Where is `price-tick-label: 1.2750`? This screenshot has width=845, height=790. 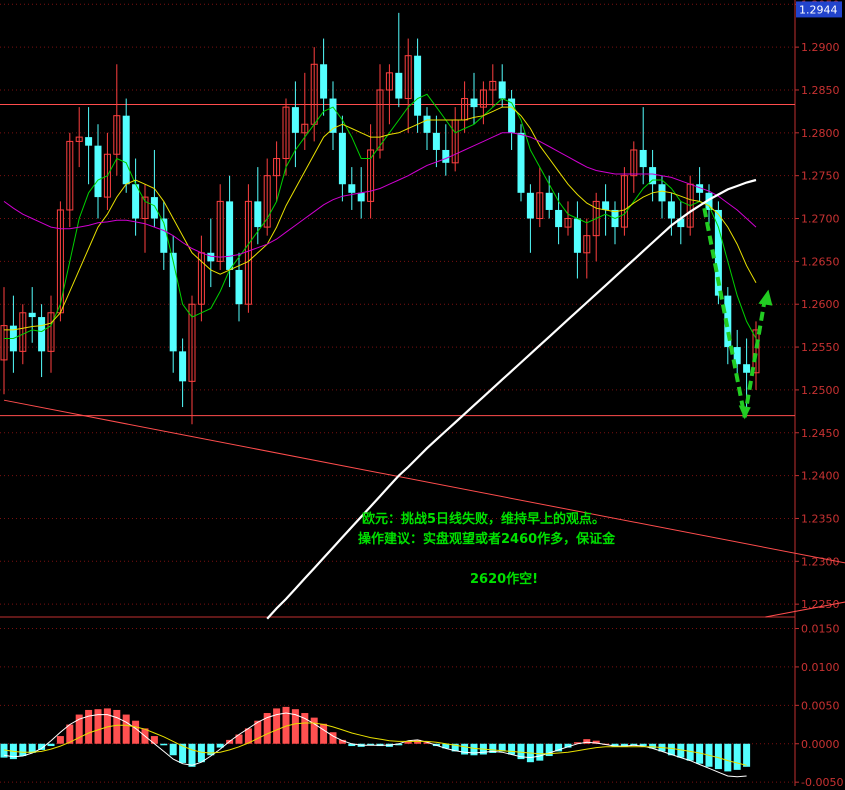
price-tick-label: 1.2750 is located at coordinates (820, 176).